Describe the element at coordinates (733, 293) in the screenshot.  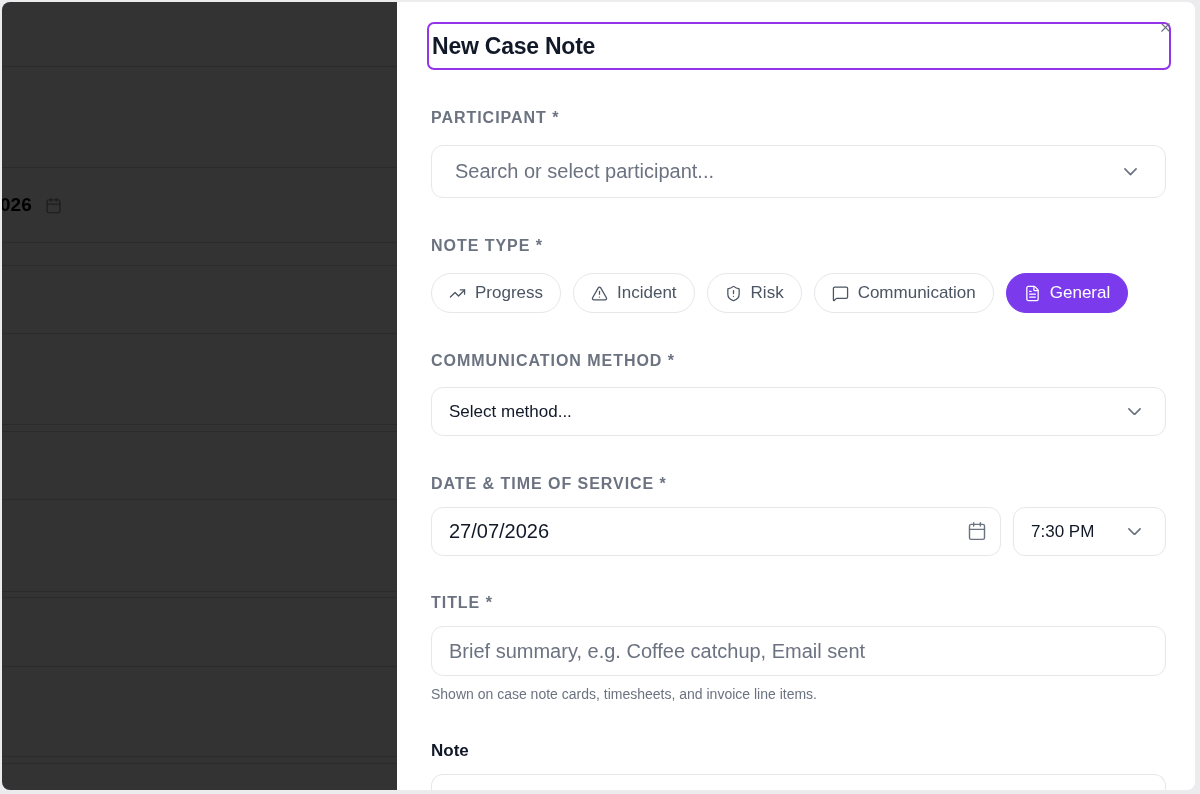
I see `shield-alert-icon` at that location.